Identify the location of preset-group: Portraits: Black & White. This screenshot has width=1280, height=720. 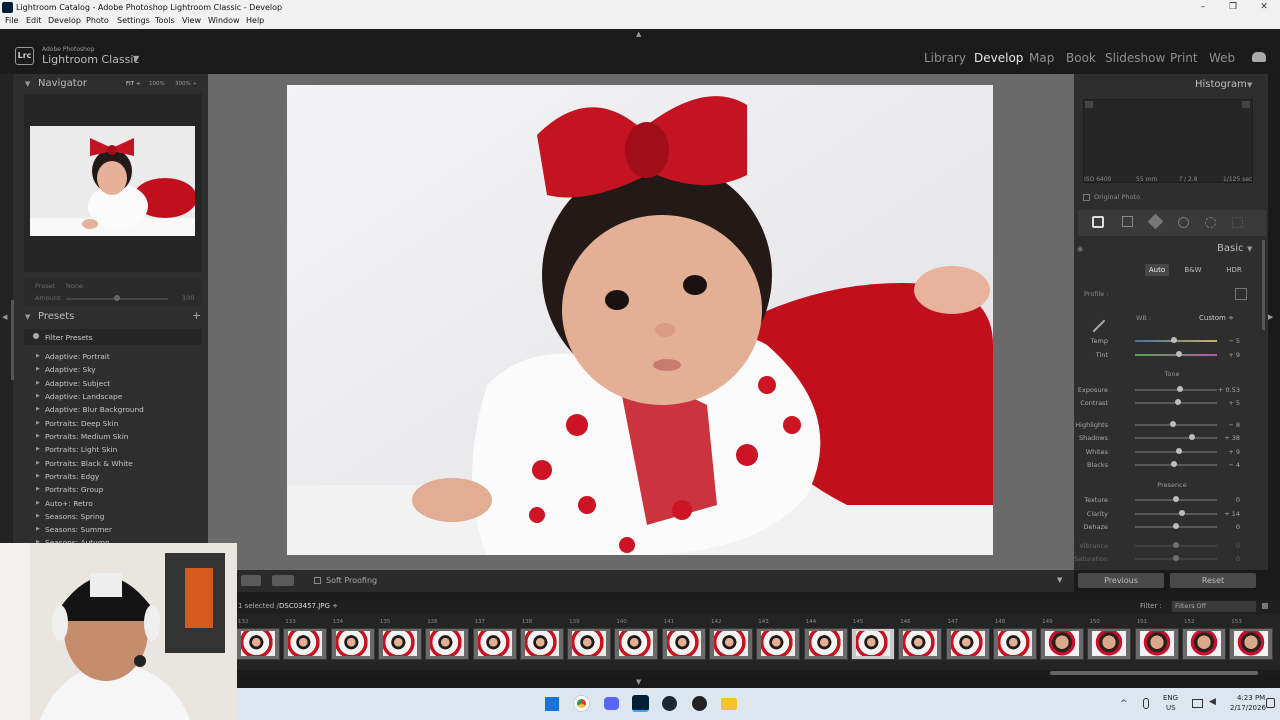
(89, 463).